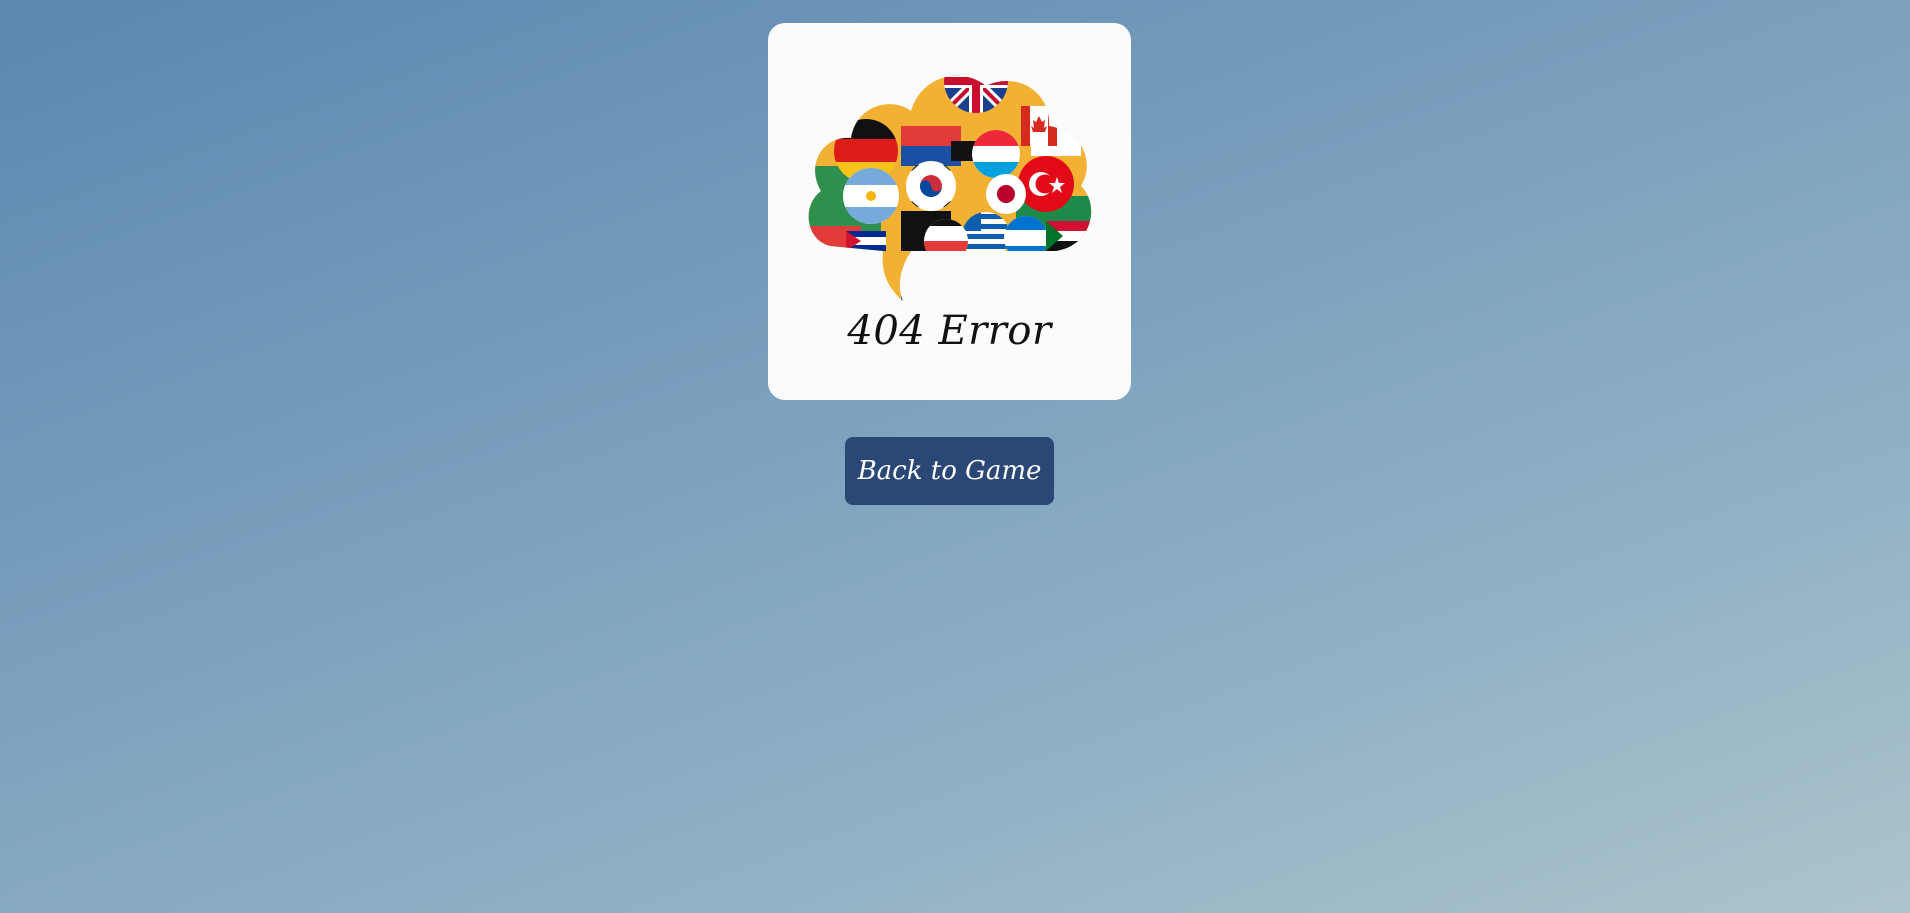 This screenshot has width=1910, height=913. What do you see at coordinates (950, 188) in the screenshot?
I see `flag-cloud-icon` at bounding box center [950, 188].